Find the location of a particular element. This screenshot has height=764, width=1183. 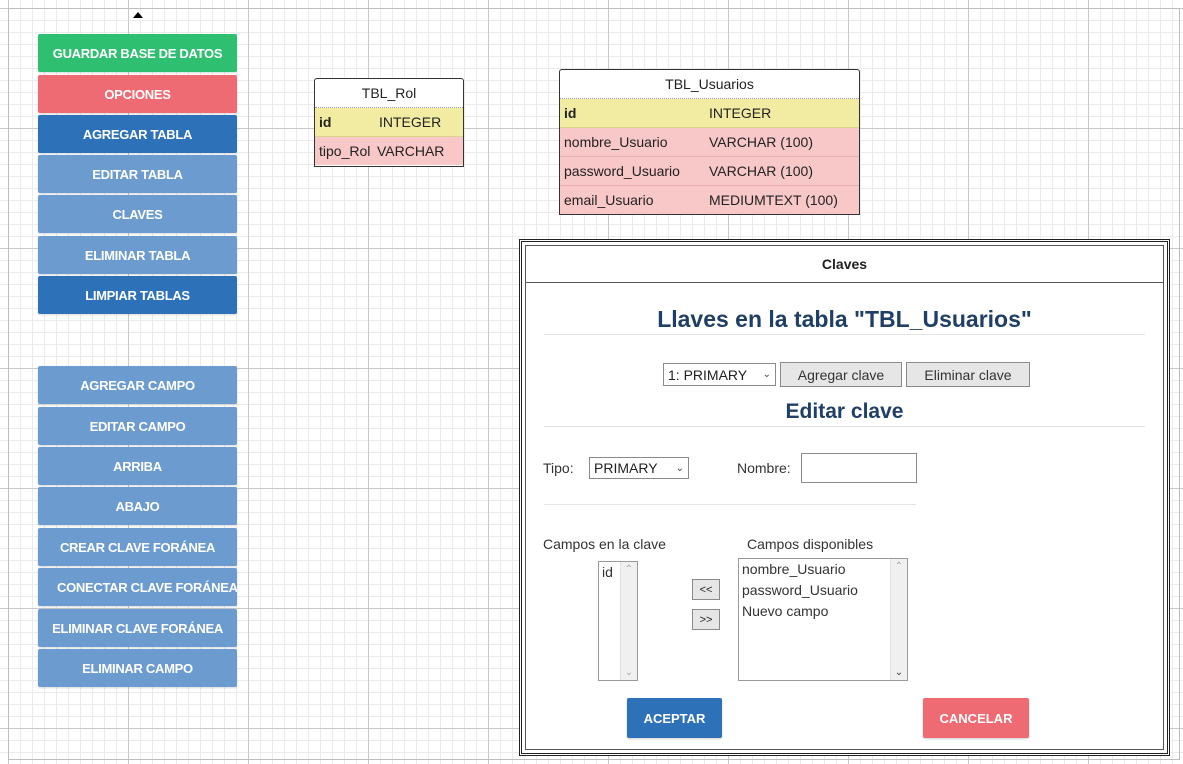

scroll-up-icon is located at coordinates (138, 15).